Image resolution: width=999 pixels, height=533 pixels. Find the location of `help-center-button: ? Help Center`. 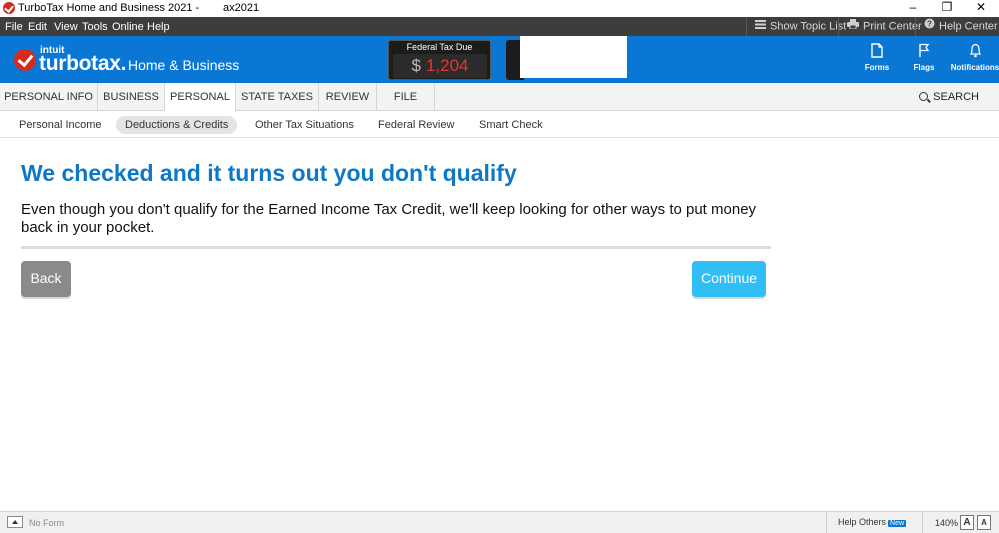

help-center-button: ? Help Center is located at coordinates (956, 26).